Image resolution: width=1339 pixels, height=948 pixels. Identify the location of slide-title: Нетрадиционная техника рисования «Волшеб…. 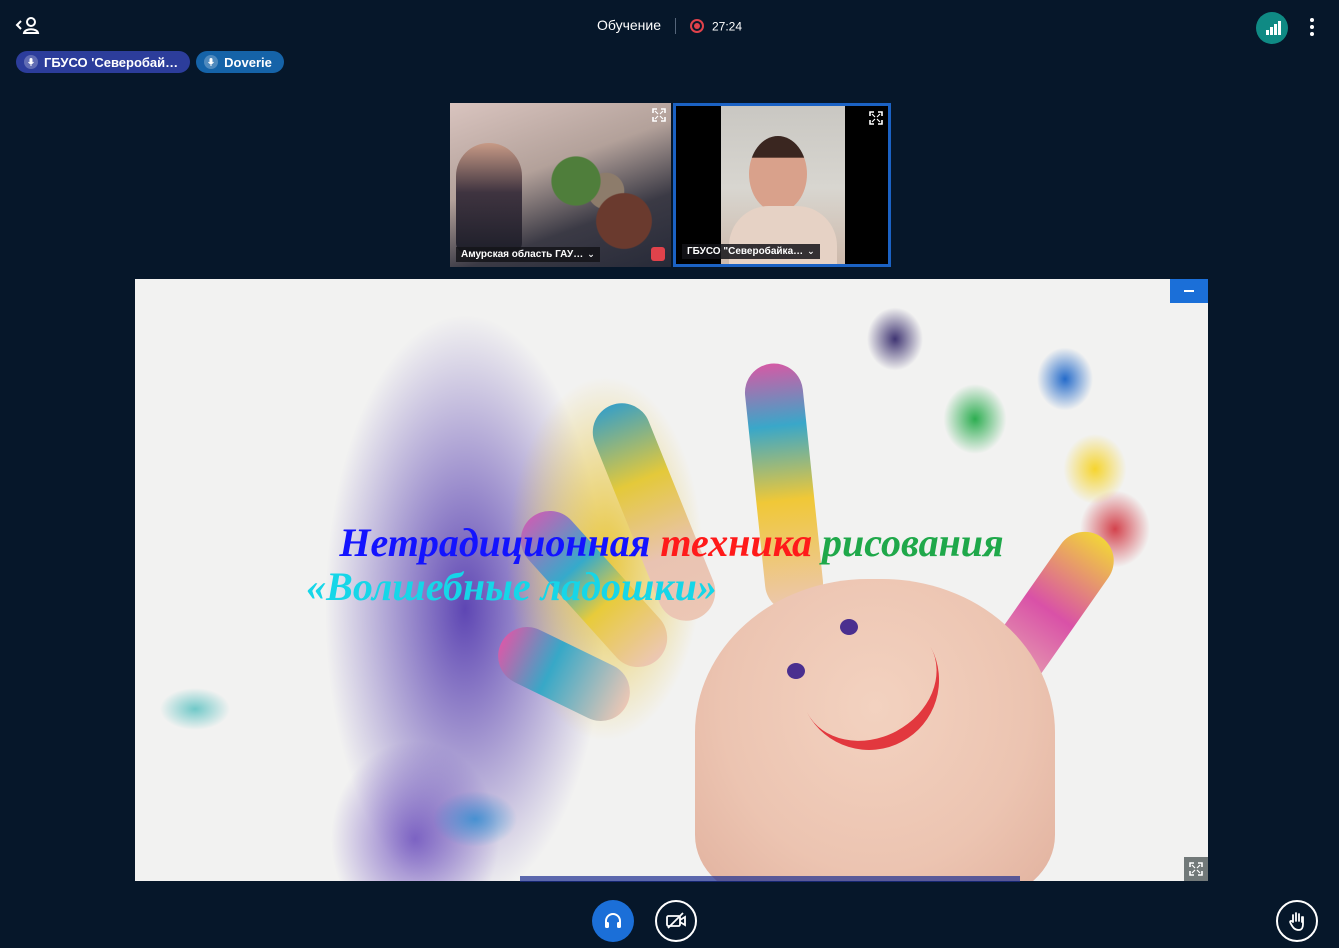
(671, 565).